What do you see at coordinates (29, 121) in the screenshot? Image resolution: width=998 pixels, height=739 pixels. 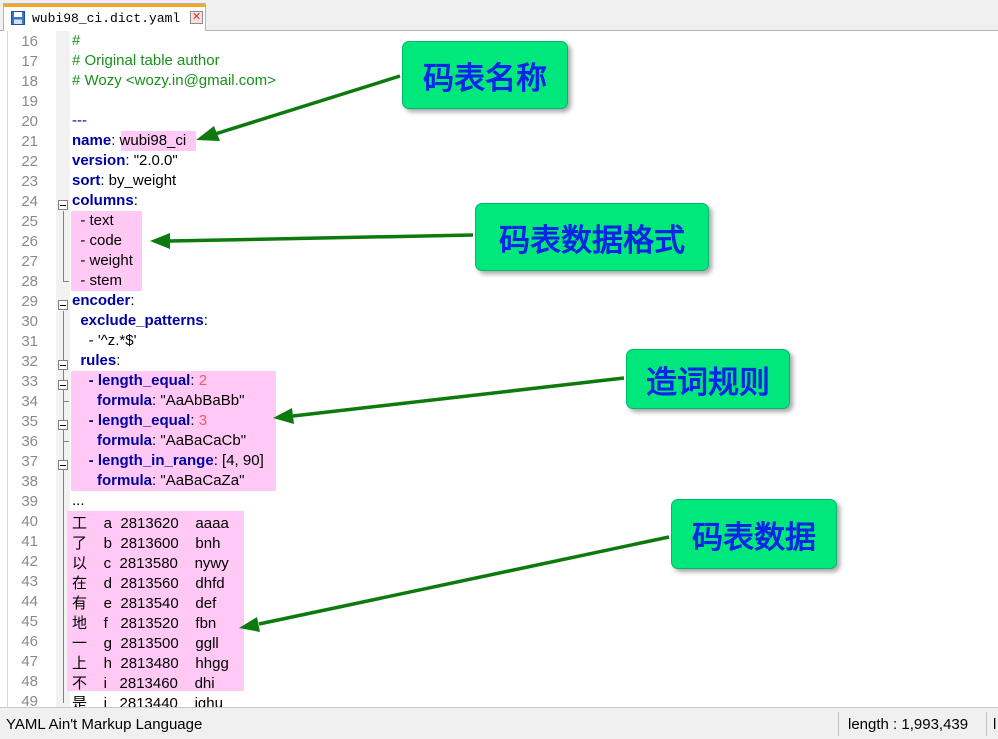 I see `line-number: 20` at bounding box center [29, 121].